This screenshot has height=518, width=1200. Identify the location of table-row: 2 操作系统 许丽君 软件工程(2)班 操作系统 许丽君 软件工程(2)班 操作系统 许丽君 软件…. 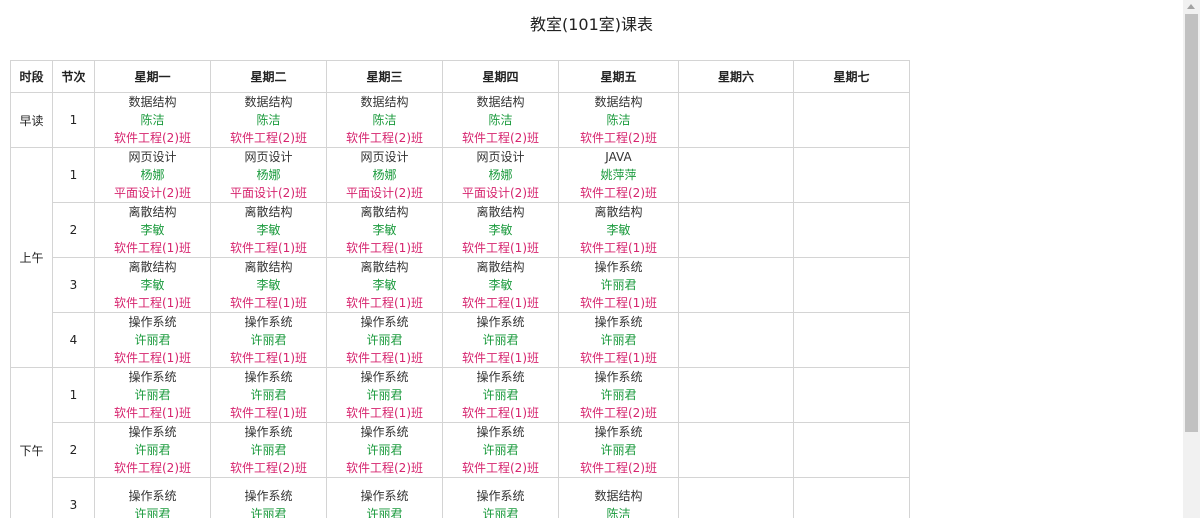
(460, 450).